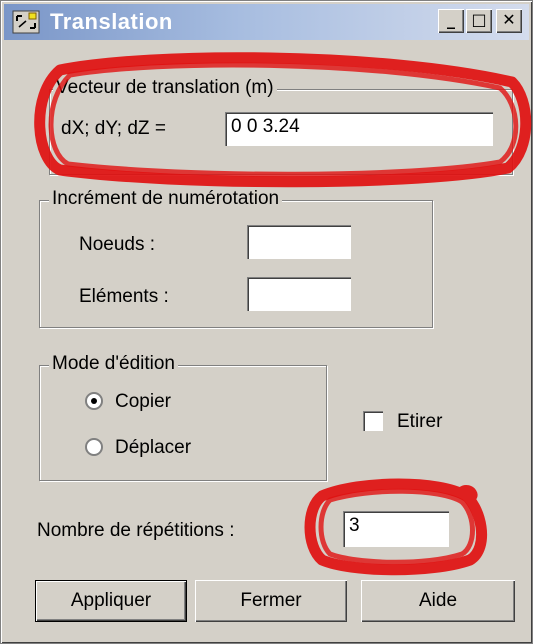 The image size is (533, 644). I want to click on dxdydz-label: dX; dY; dZ =, so click(113, 128).